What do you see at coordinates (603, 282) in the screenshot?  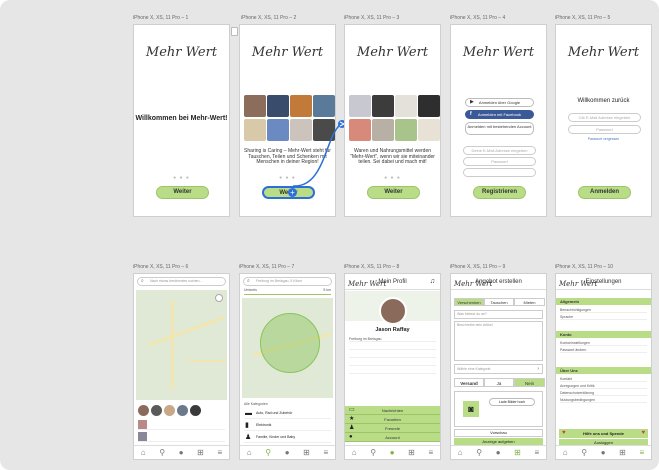 I see `header: Mehr Wert Einstellungen` at bounding box center [603, 282].